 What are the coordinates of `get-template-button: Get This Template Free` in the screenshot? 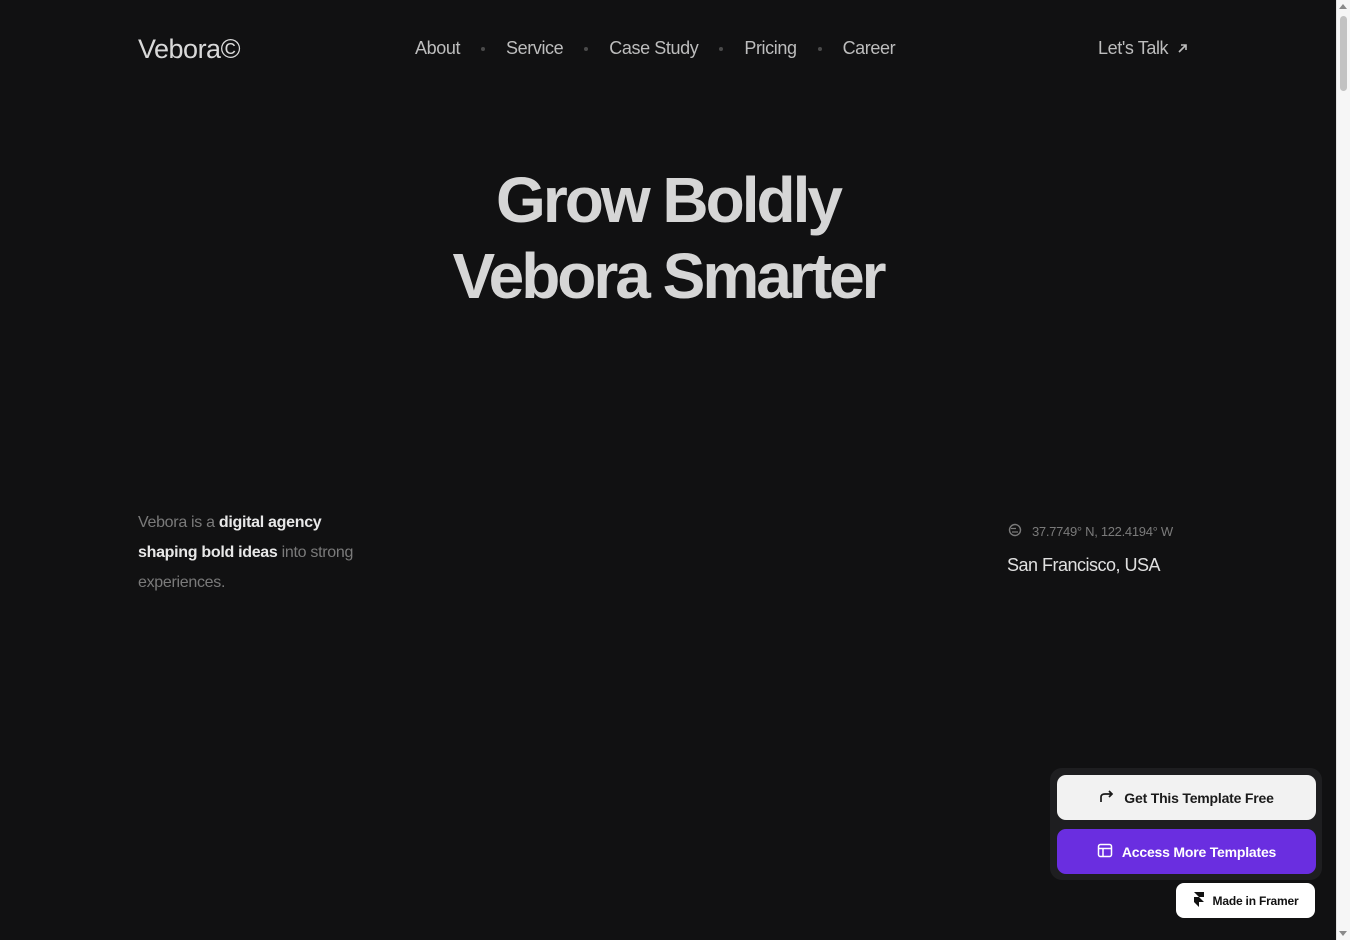 It's located at (1186, 797).